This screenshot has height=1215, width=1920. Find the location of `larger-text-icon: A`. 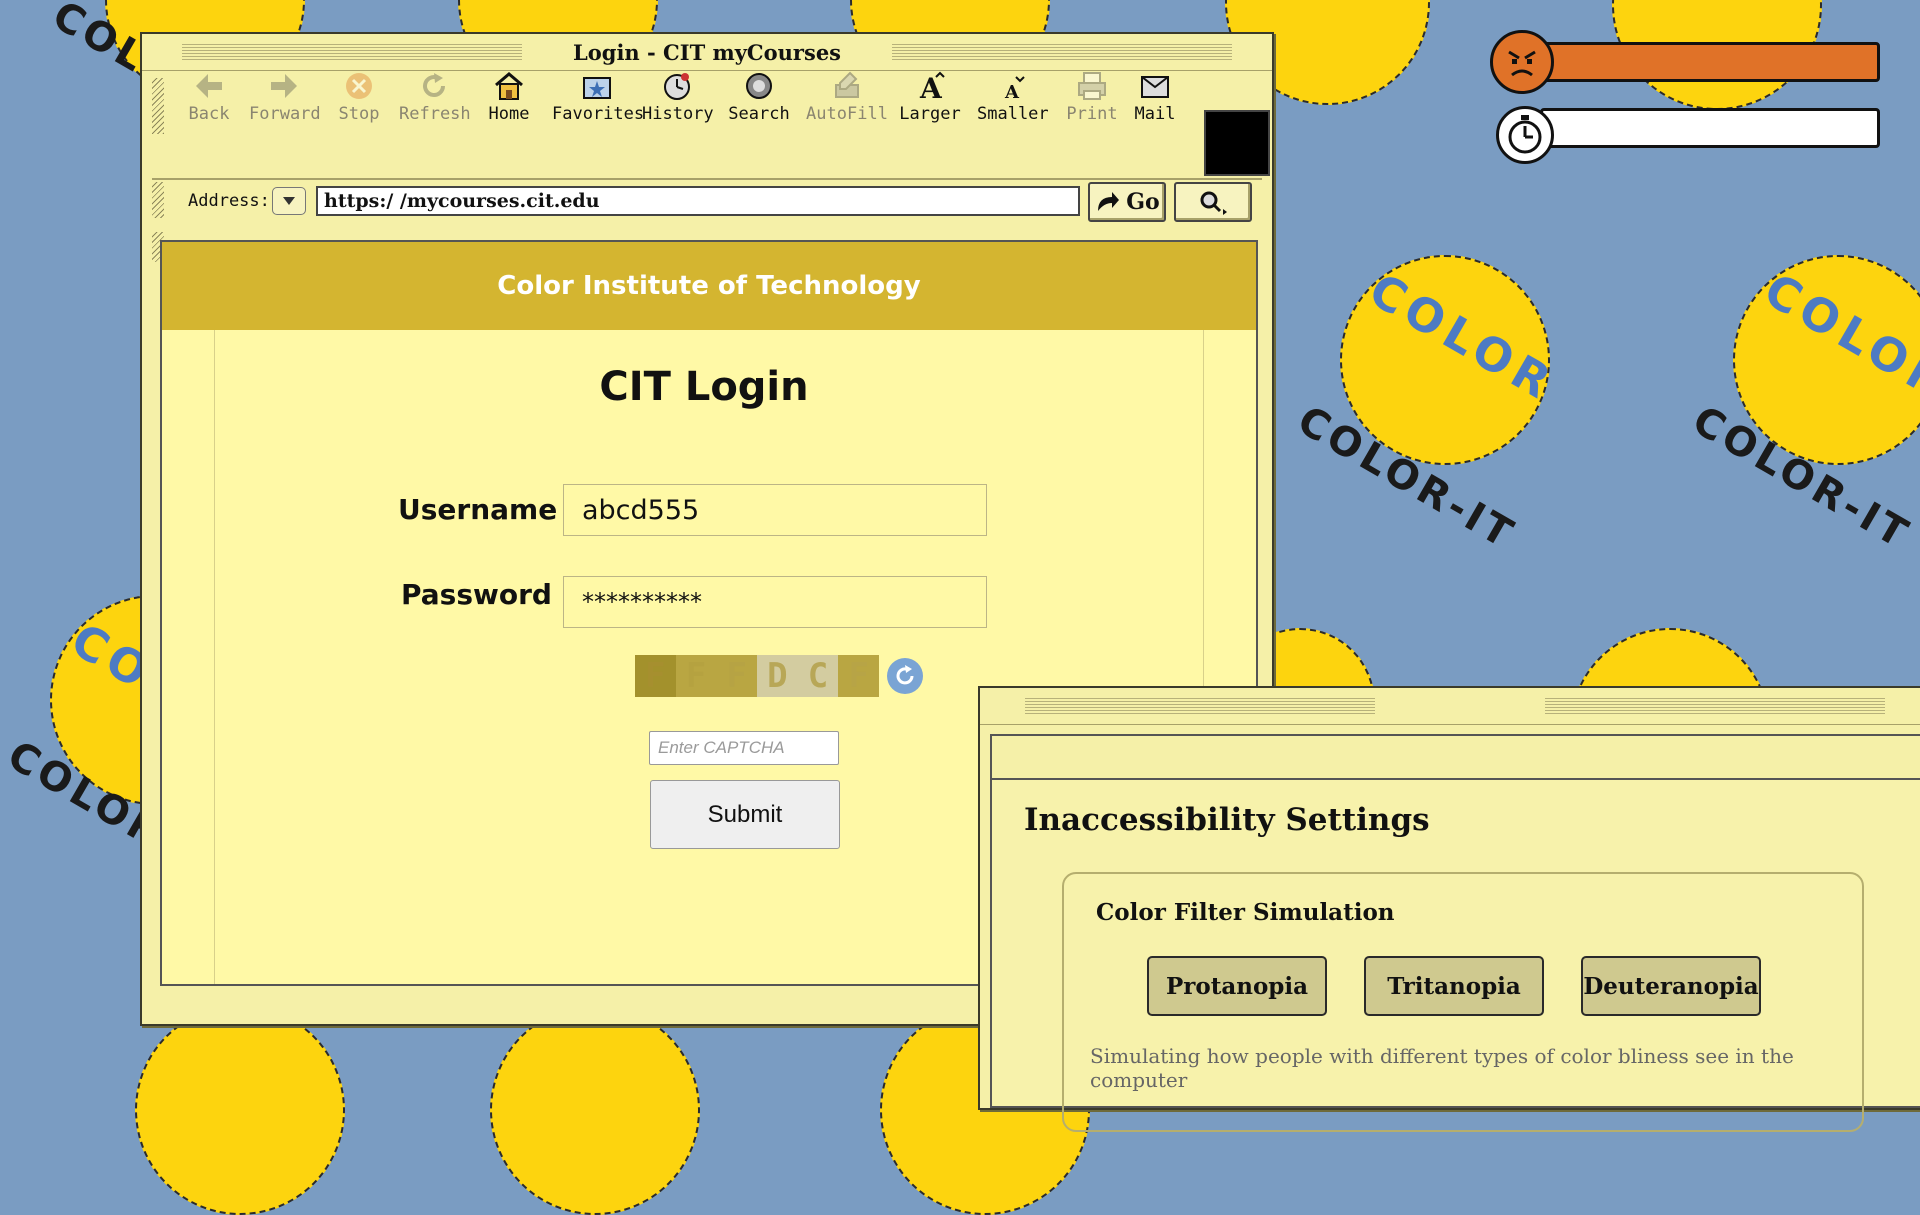

larger-text-icon: A is located at coordinates (930, 86).